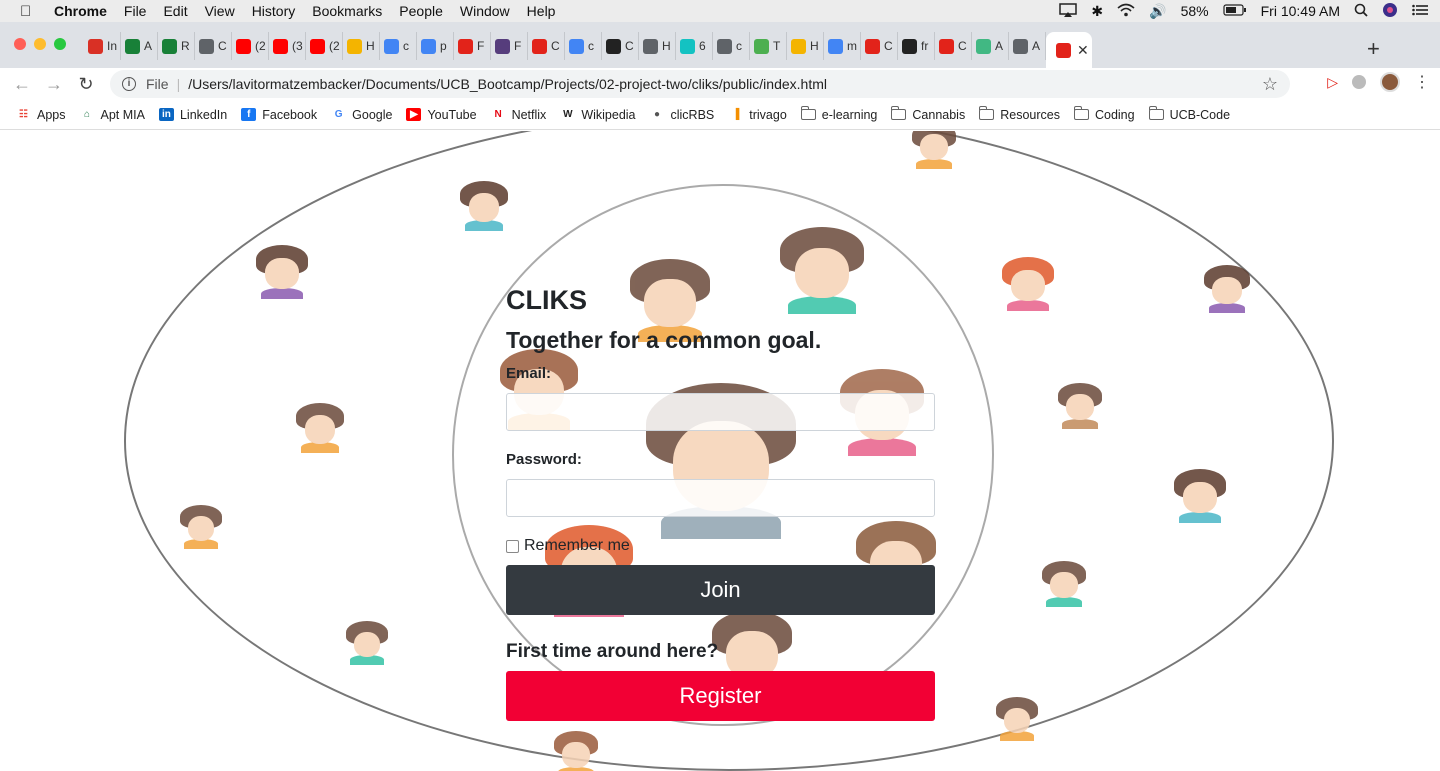 The width and height of the screenshot is (1440, 771). I want to click on bookmark-item: G Google, so click(362, 115).